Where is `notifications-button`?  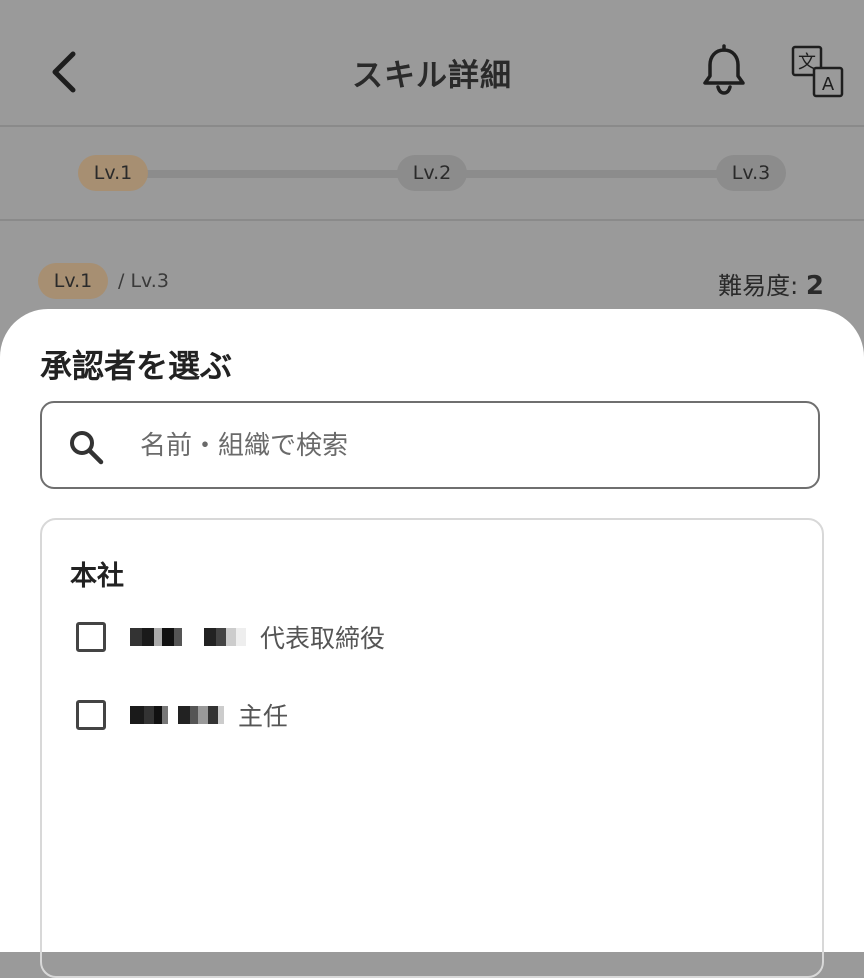
notifications-button is located at coordinates (724, 70).